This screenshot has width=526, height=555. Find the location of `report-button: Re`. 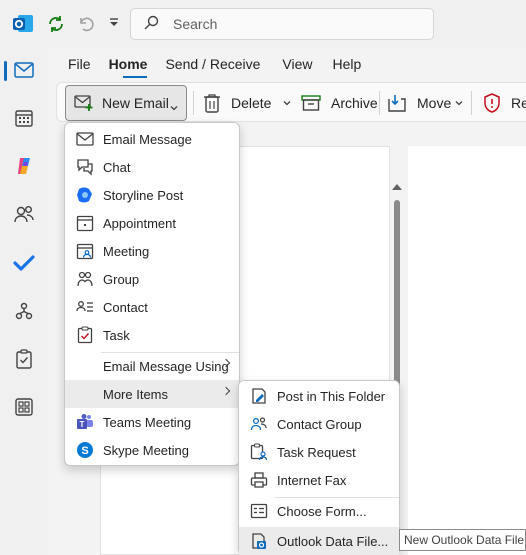

report-button: Re is located at coordinates (504, 103).